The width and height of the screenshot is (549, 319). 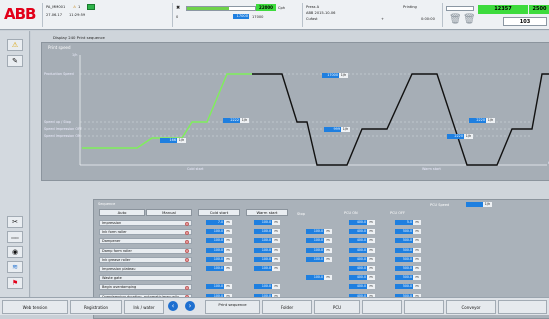 I want to click on waste-bin-icon-2: 🗑, so click(x=469, y=19).